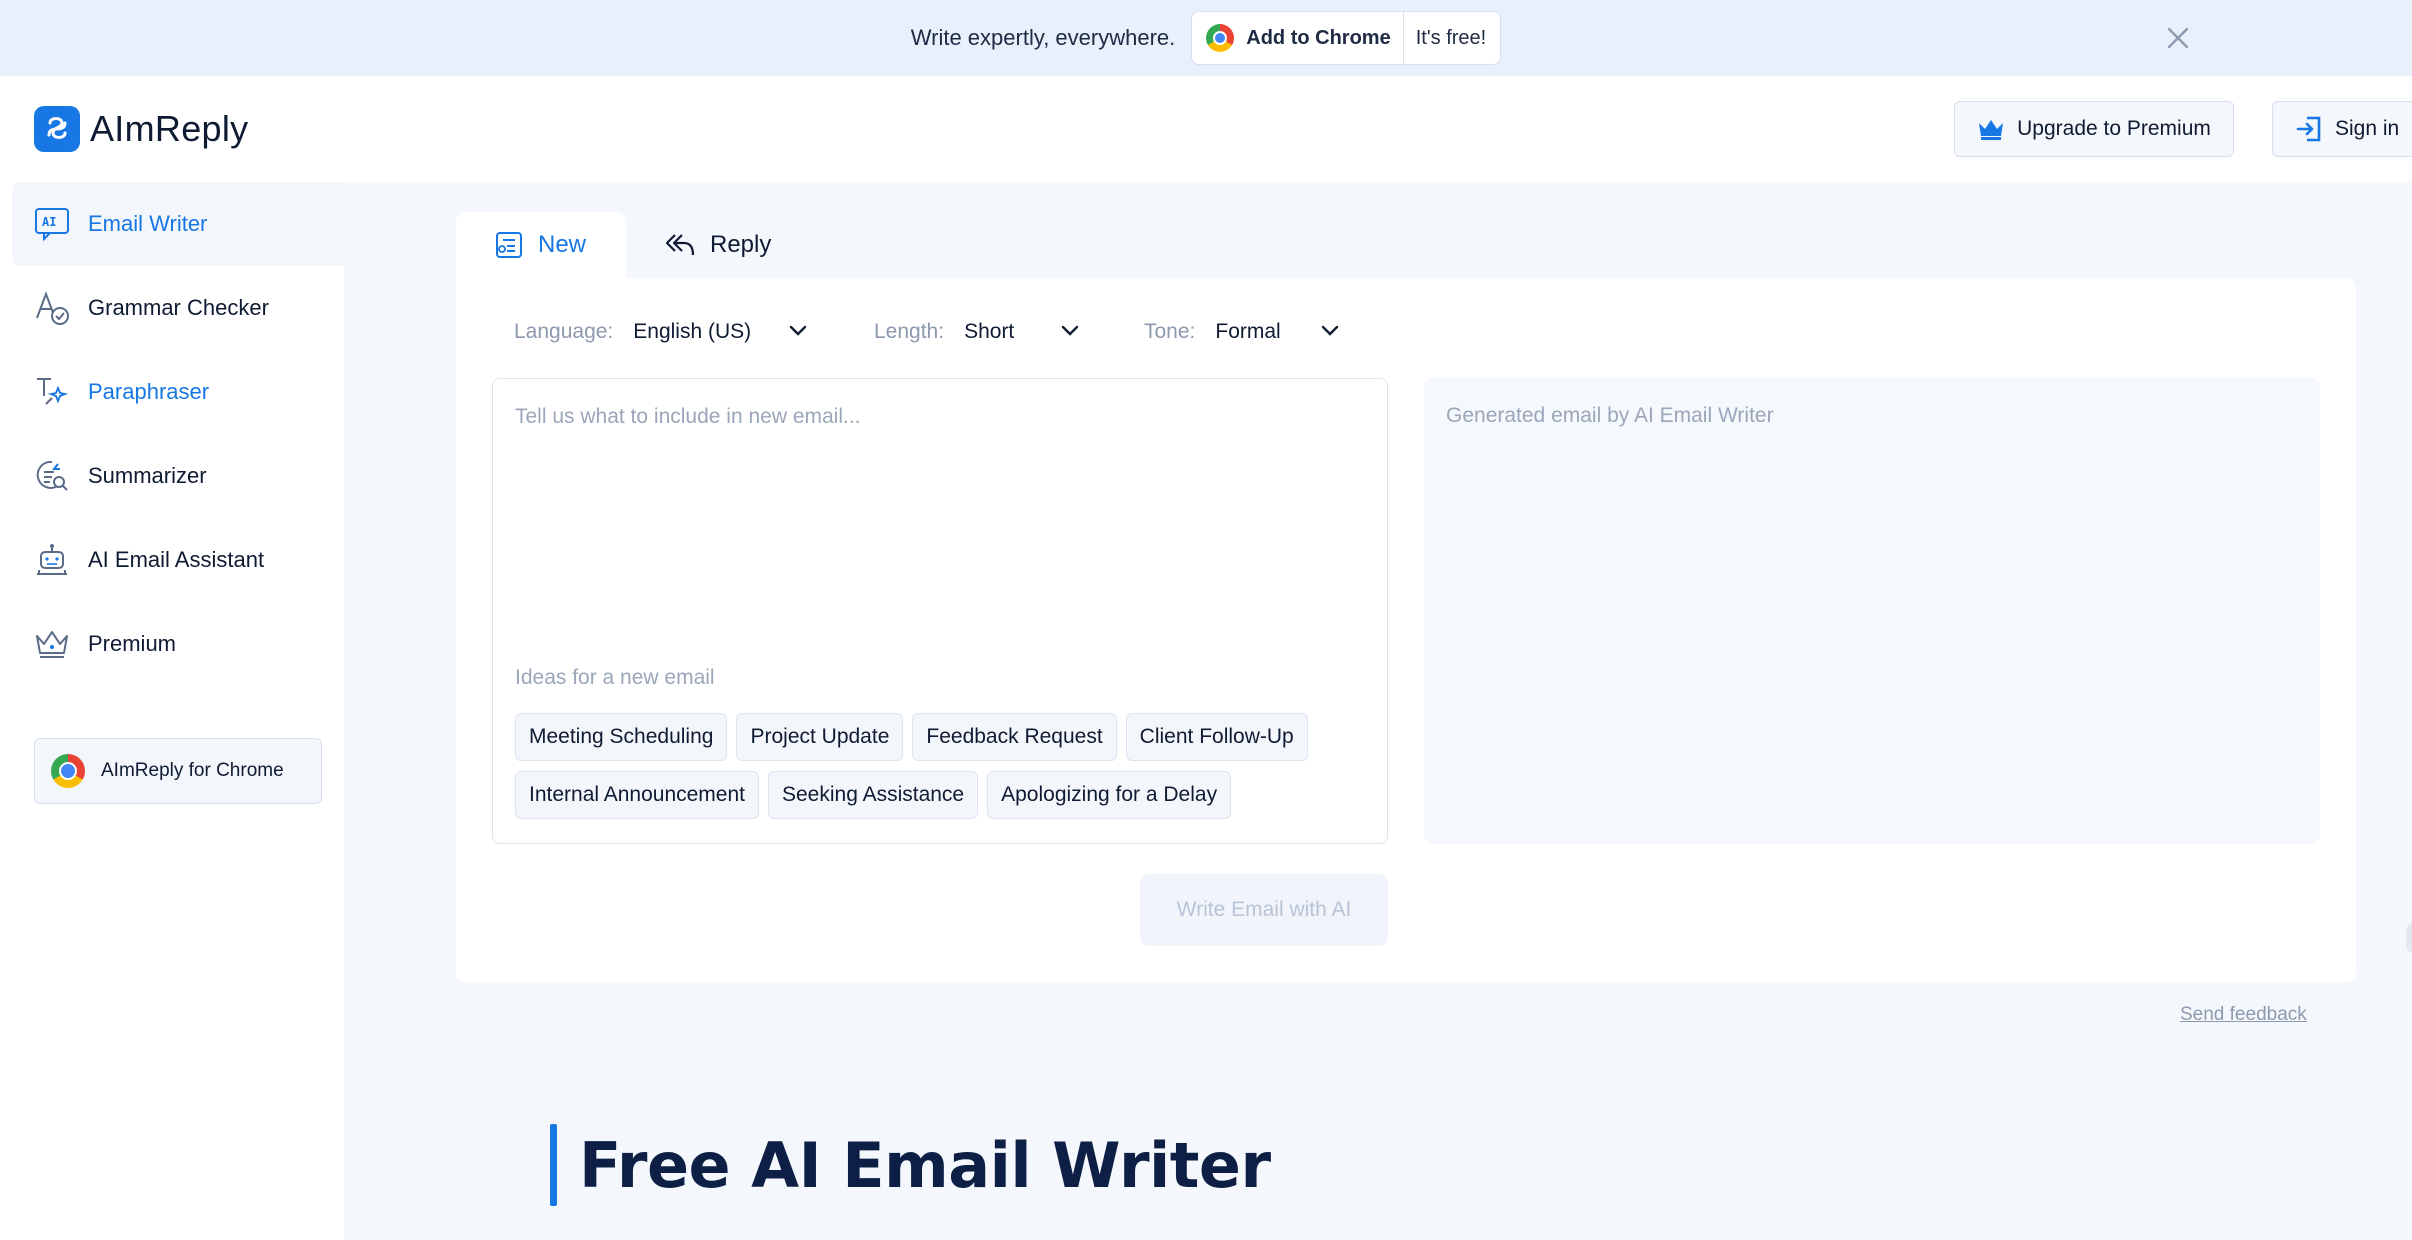 The height and width of the screenshot is (1240, 2412). Describe the element at coordinates (52, 476) in the screenshot. I see `summarize-icon` at that location.